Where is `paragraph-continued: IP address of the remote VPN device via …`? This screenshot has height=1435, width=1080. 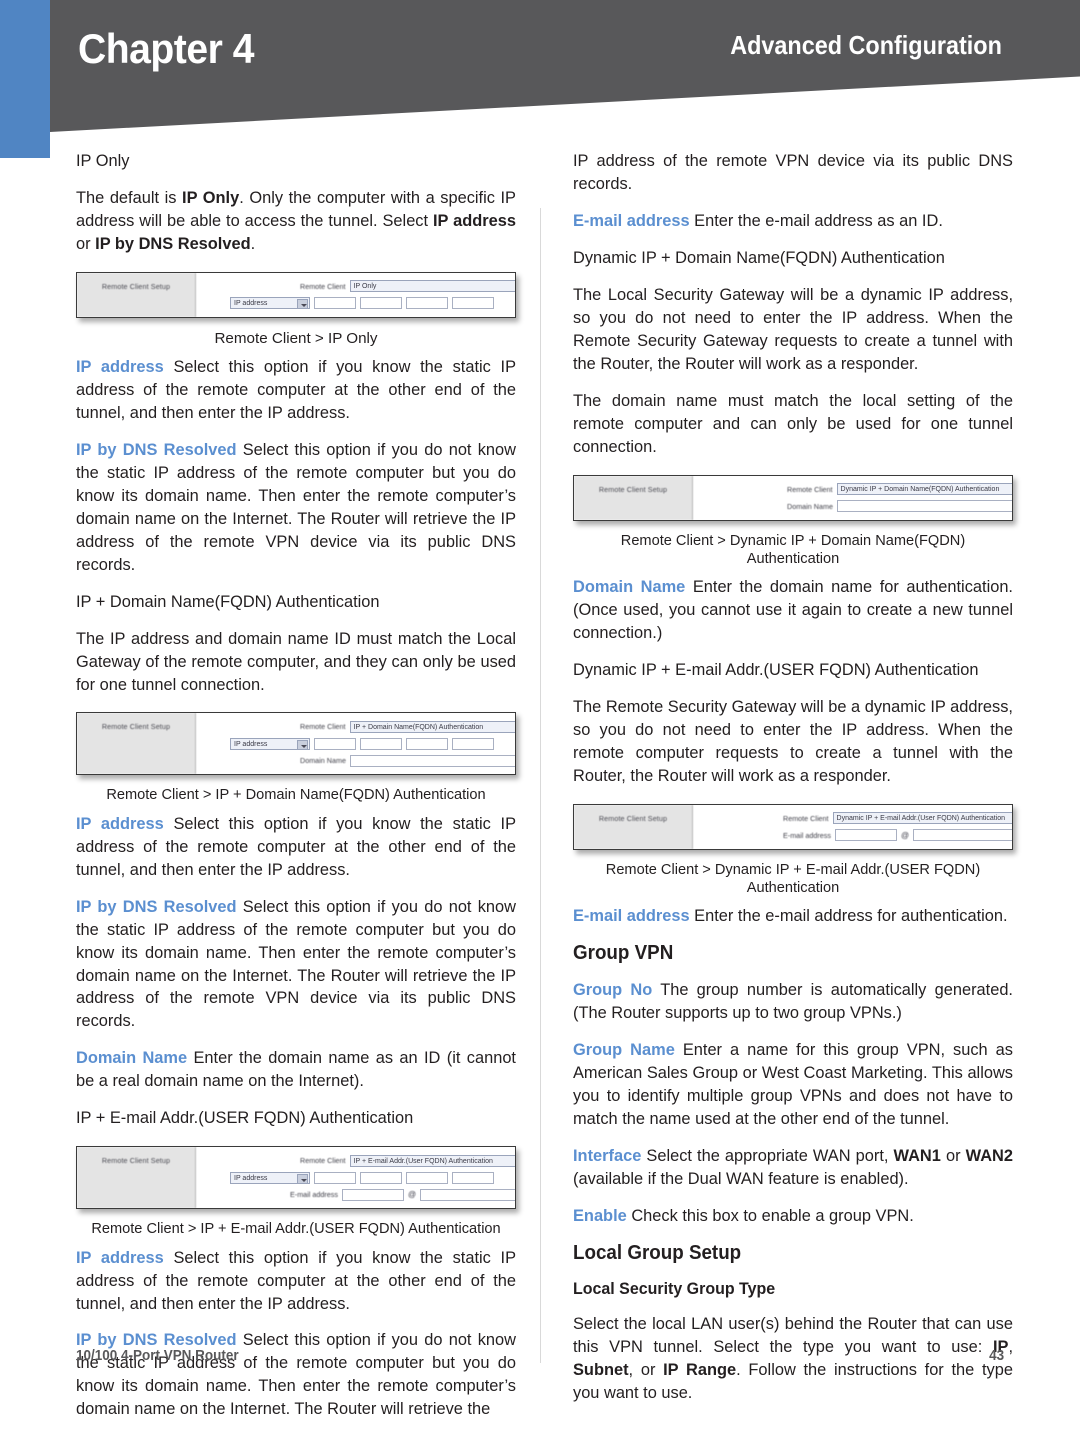
paragraph-continued: IP address of the remote VPN device via … is located at coordinates (793, 172).